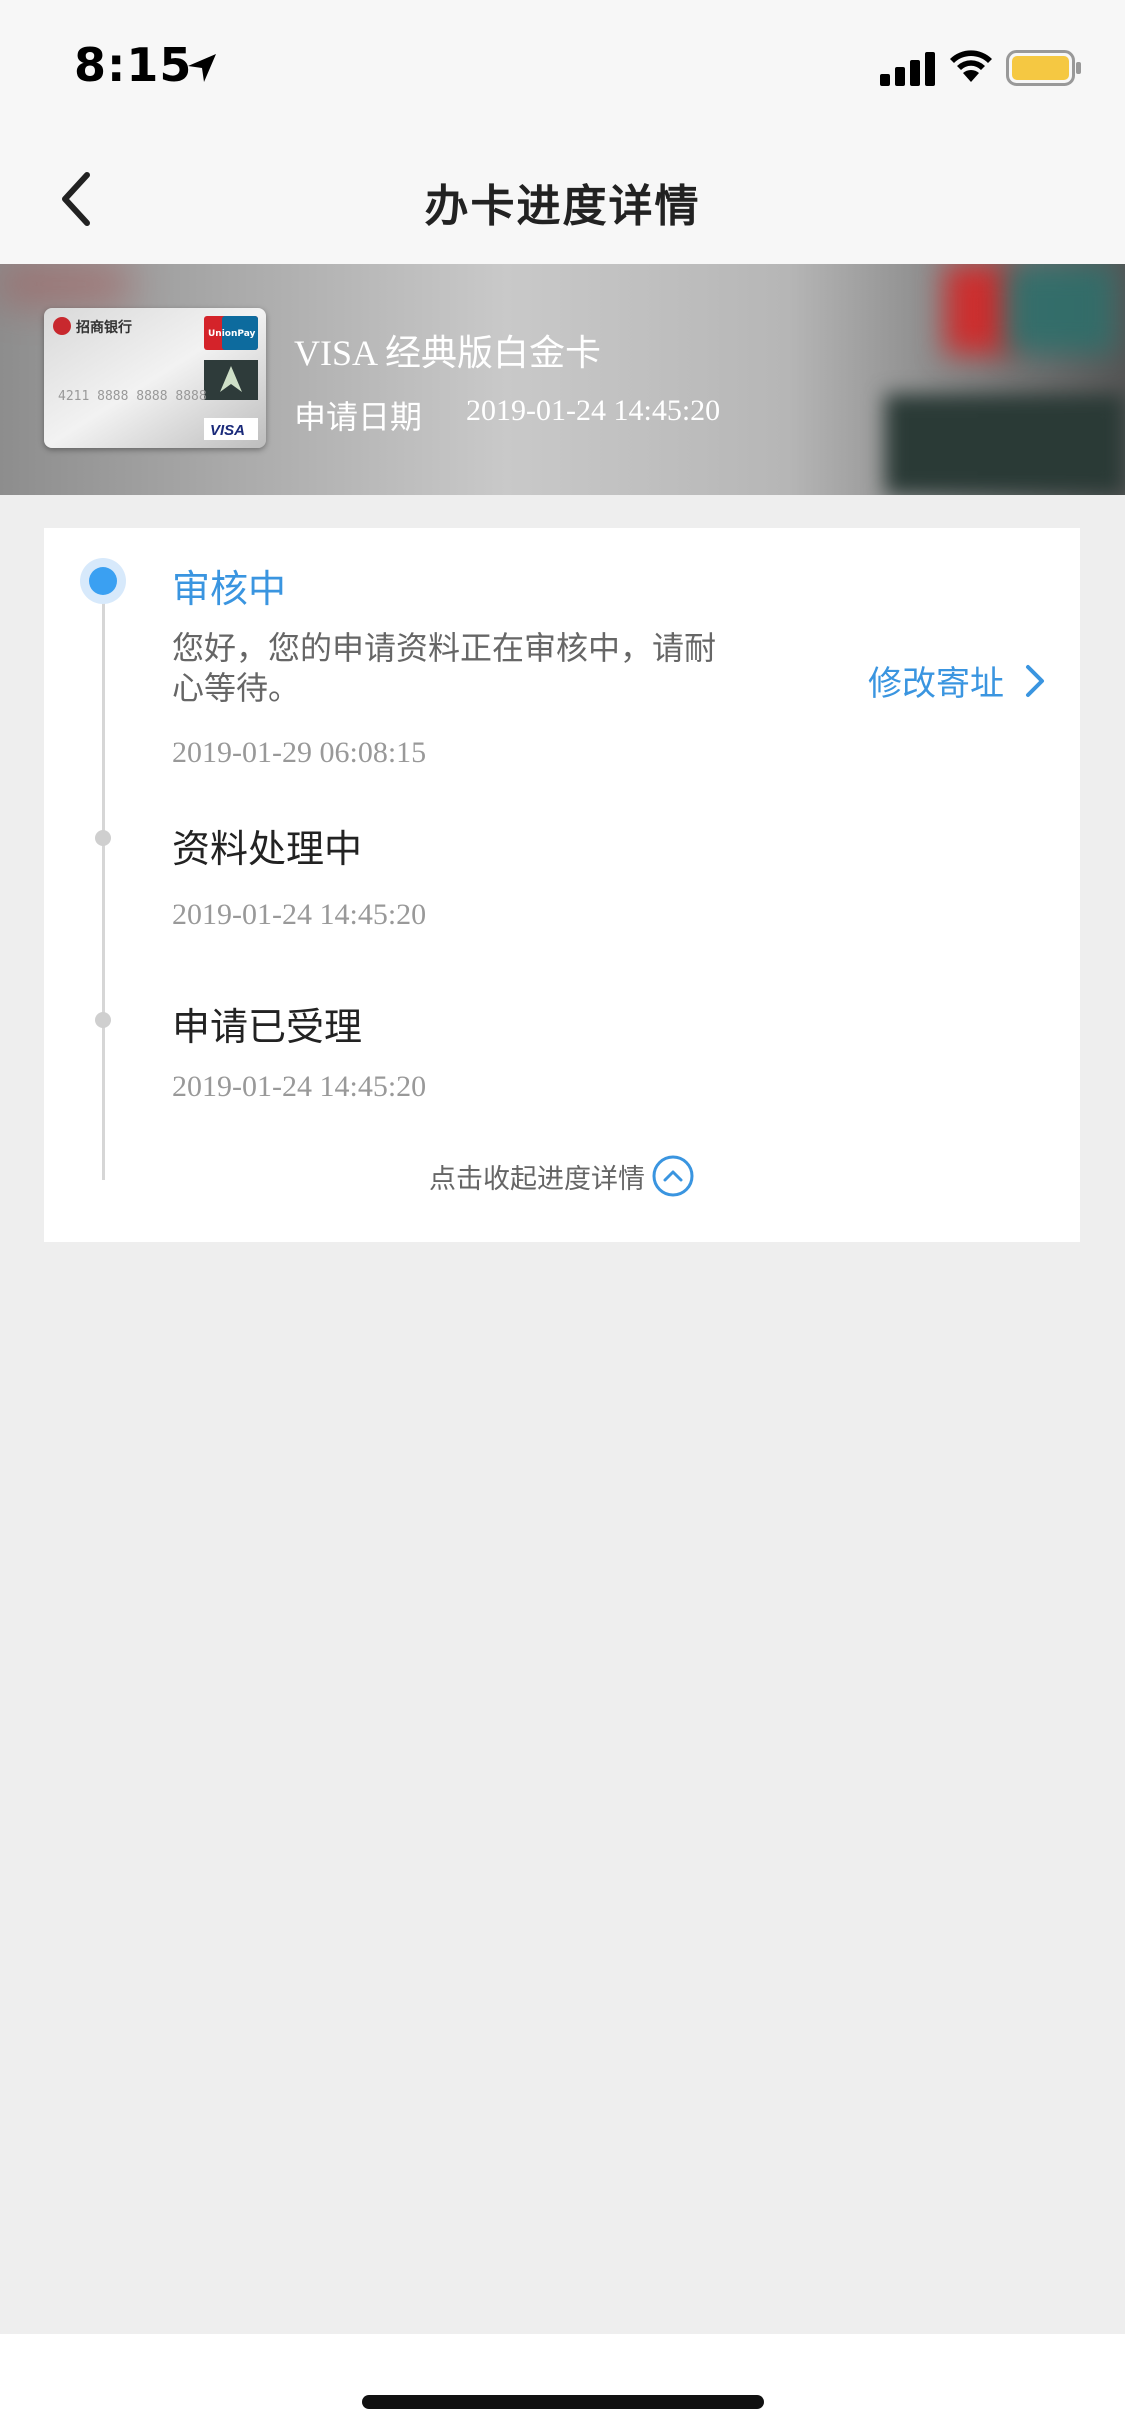  What do you see at coordinates (444, 668) in the screenshot?
I see `step-description: 您好，您的申请资料正在审核中，请耐心等待。` at bounding box center [444, 668].